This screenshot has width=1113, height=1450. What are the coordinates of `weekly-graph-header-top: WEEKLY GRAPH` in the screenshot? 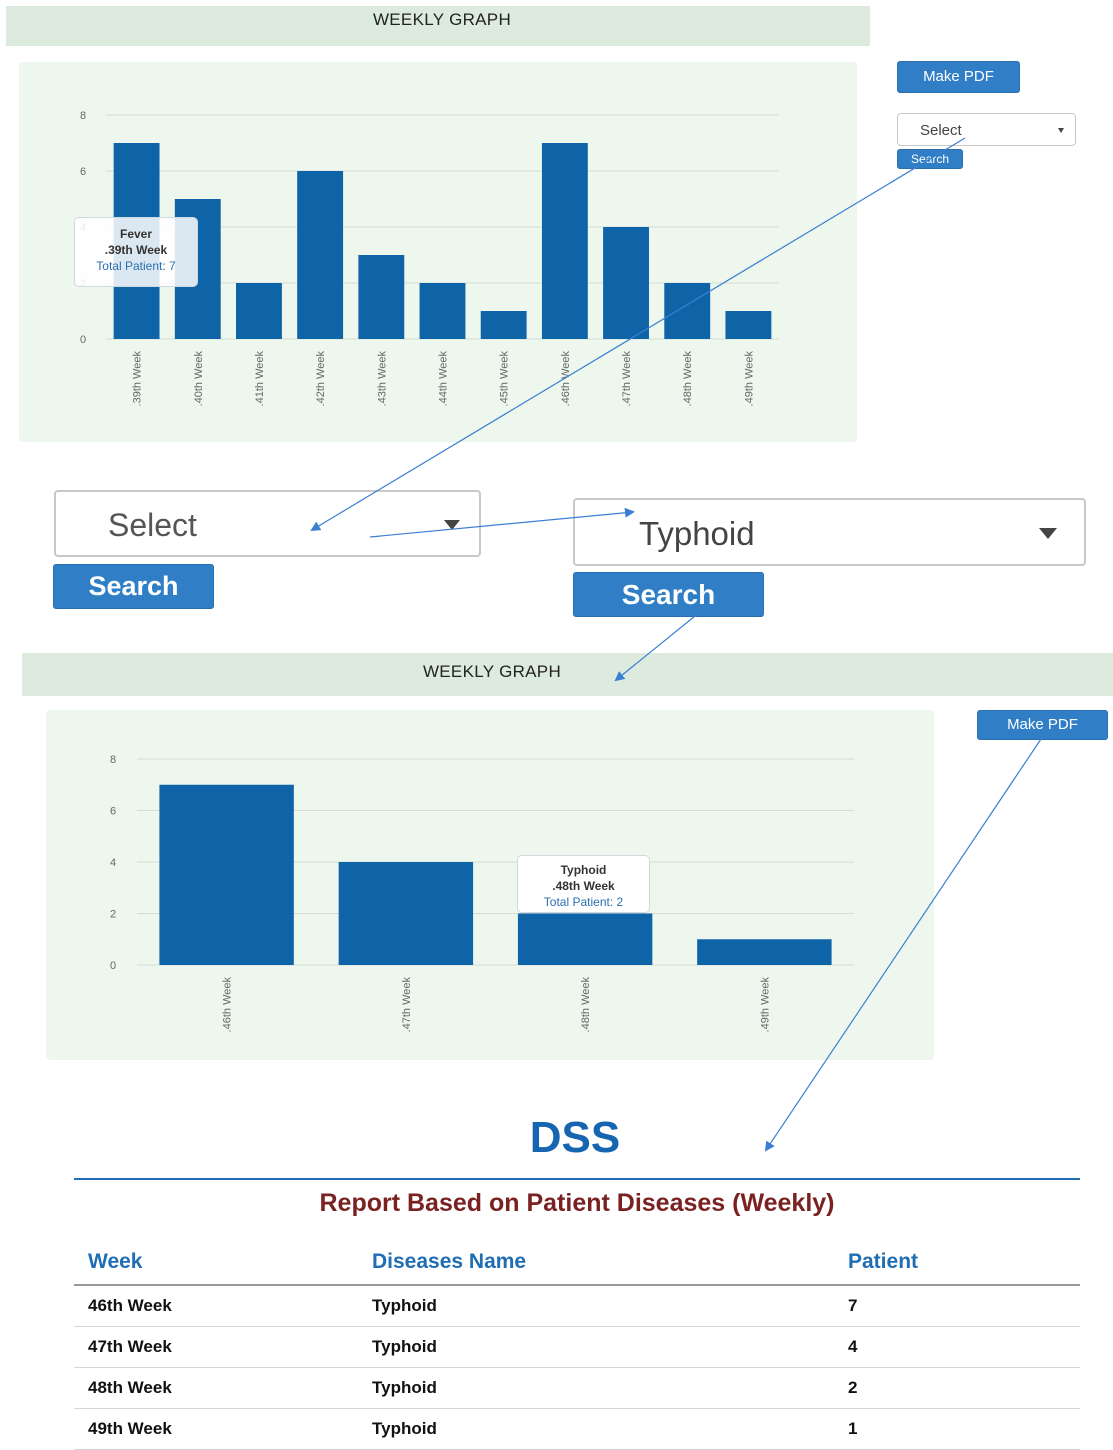 It's located at (438, 26).